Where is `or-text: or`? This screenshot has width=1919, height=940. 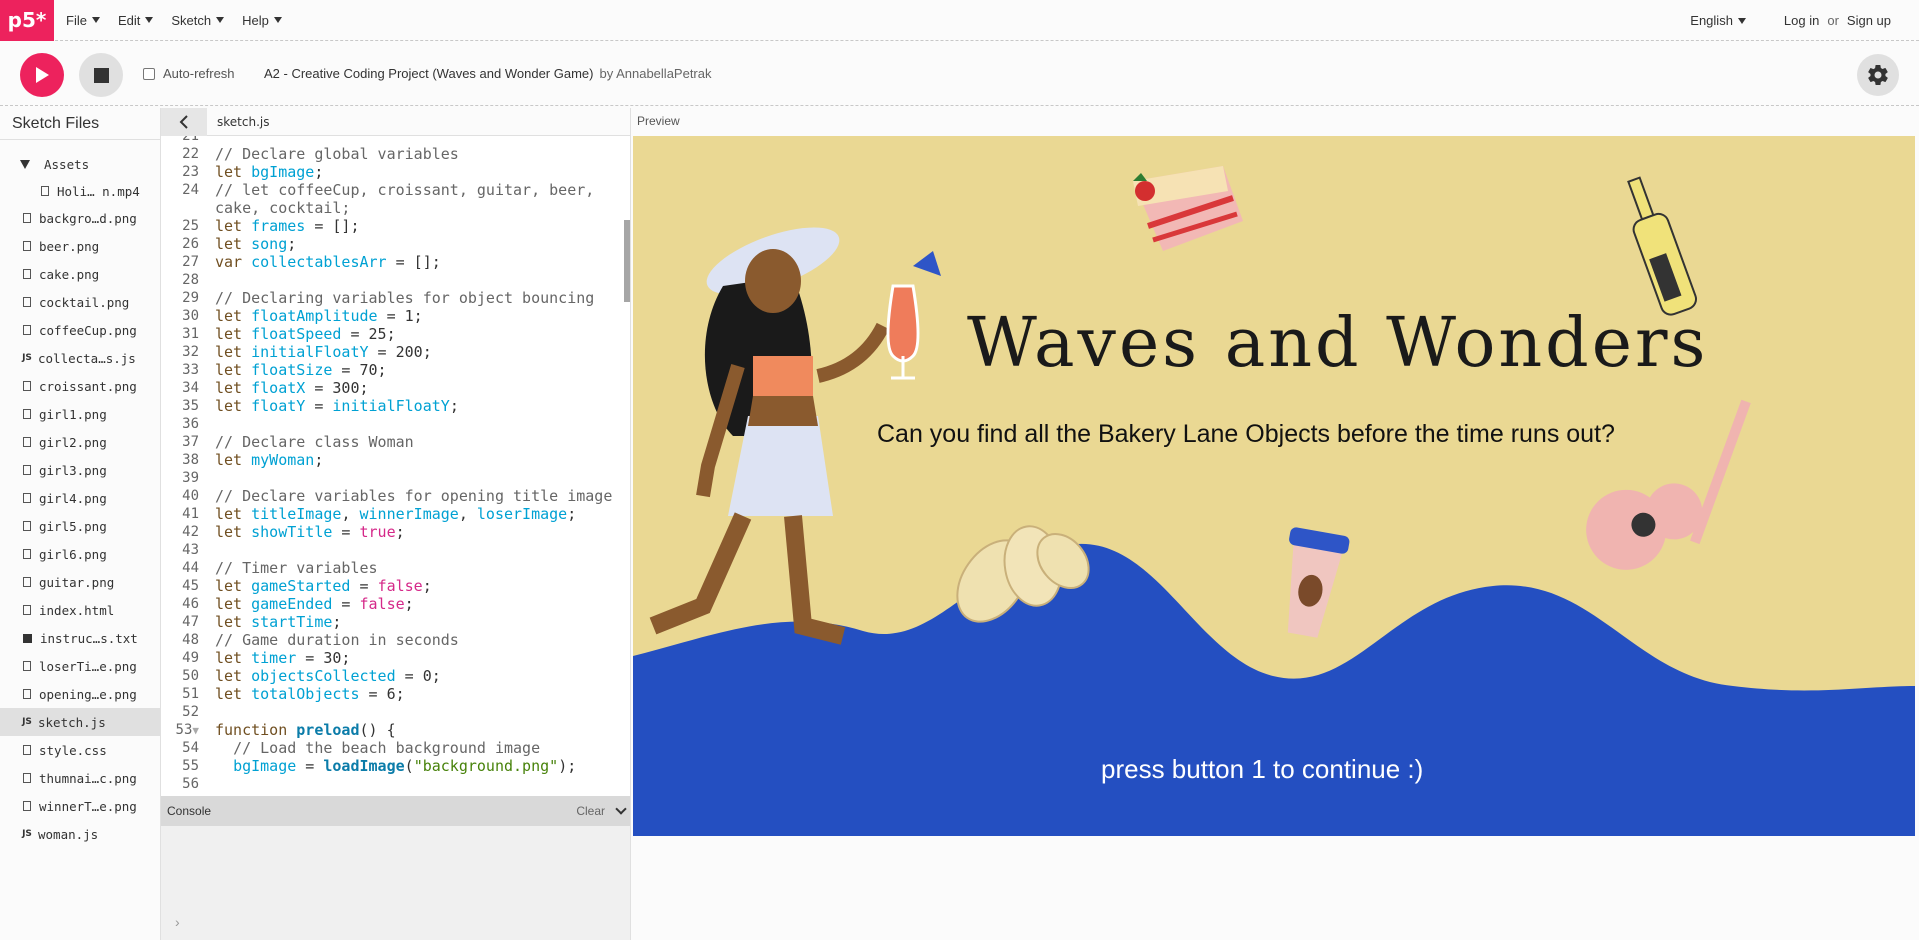 or-text: or is located at coordinates (1833, 20).